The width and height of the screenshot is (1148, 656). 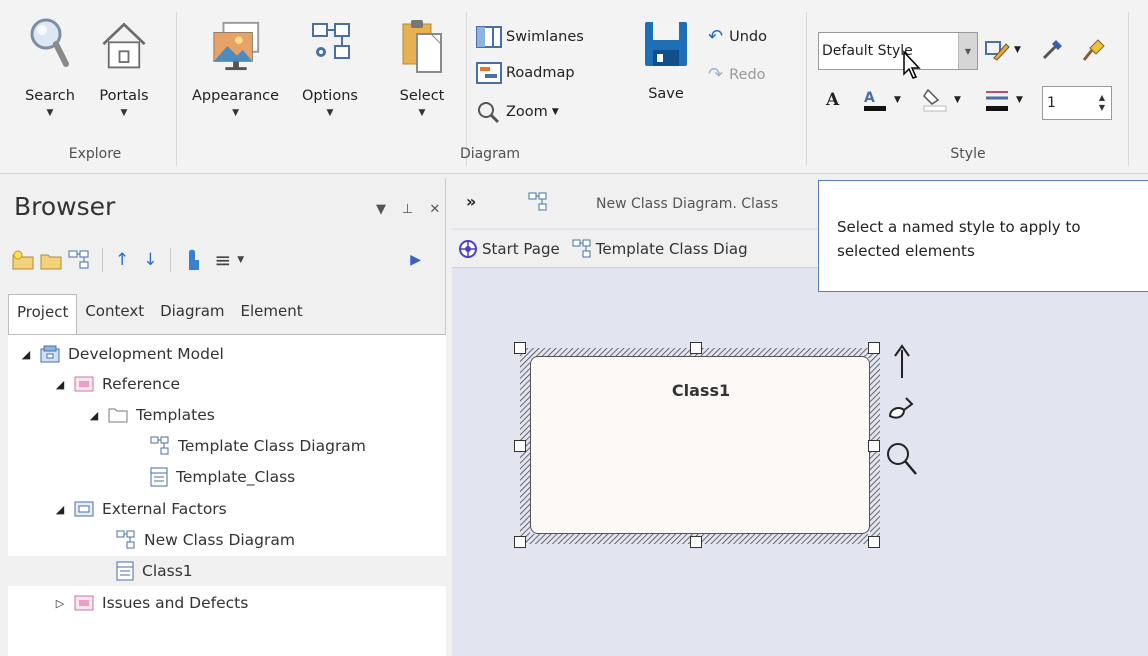 I want to click on tab-label: Start Page, so click(x=521, y=248).